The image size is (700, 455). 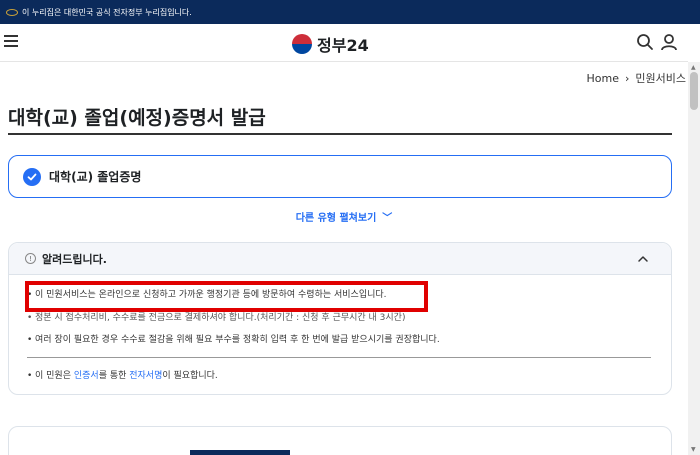 I want to click on breadcrumb-home: Home, so click(x=603, y=78).